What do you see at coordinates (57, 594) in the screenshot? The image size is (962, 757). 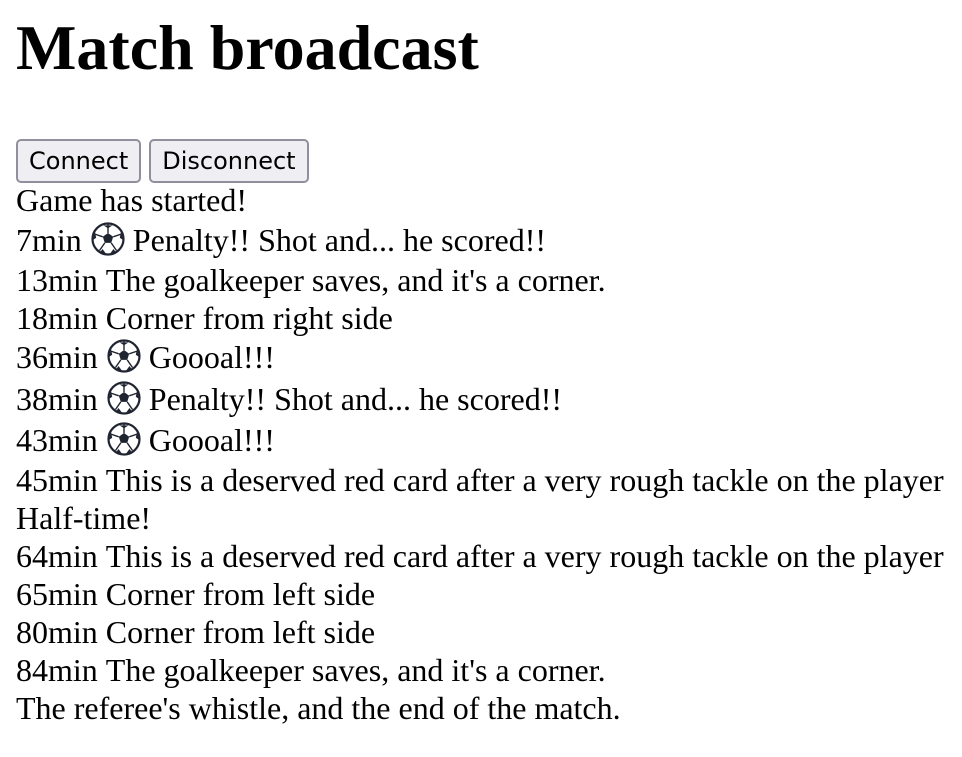 I see `event-minute: 65min` at bounding box center [57, 594].